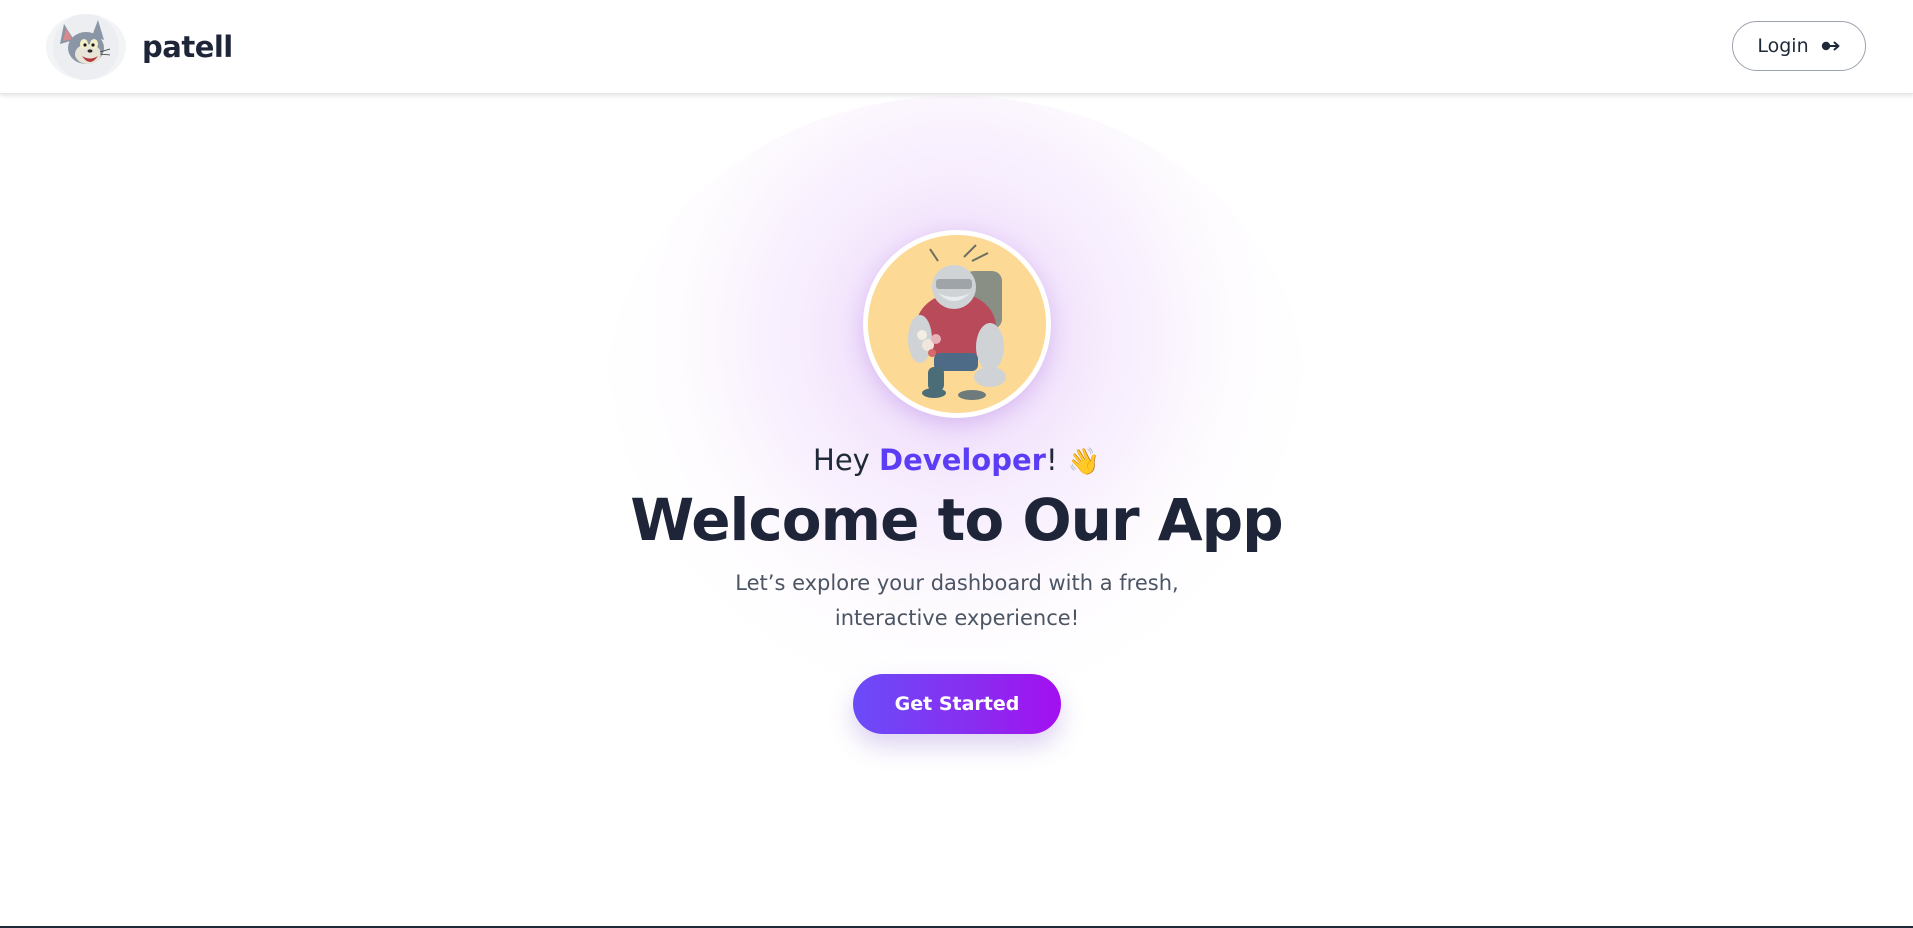 This screenshot has height=928, width=1913. What do you see at coordinates (957, 324) in the screenshot?
I see `character-avatar` at bounding box center [957, 324].